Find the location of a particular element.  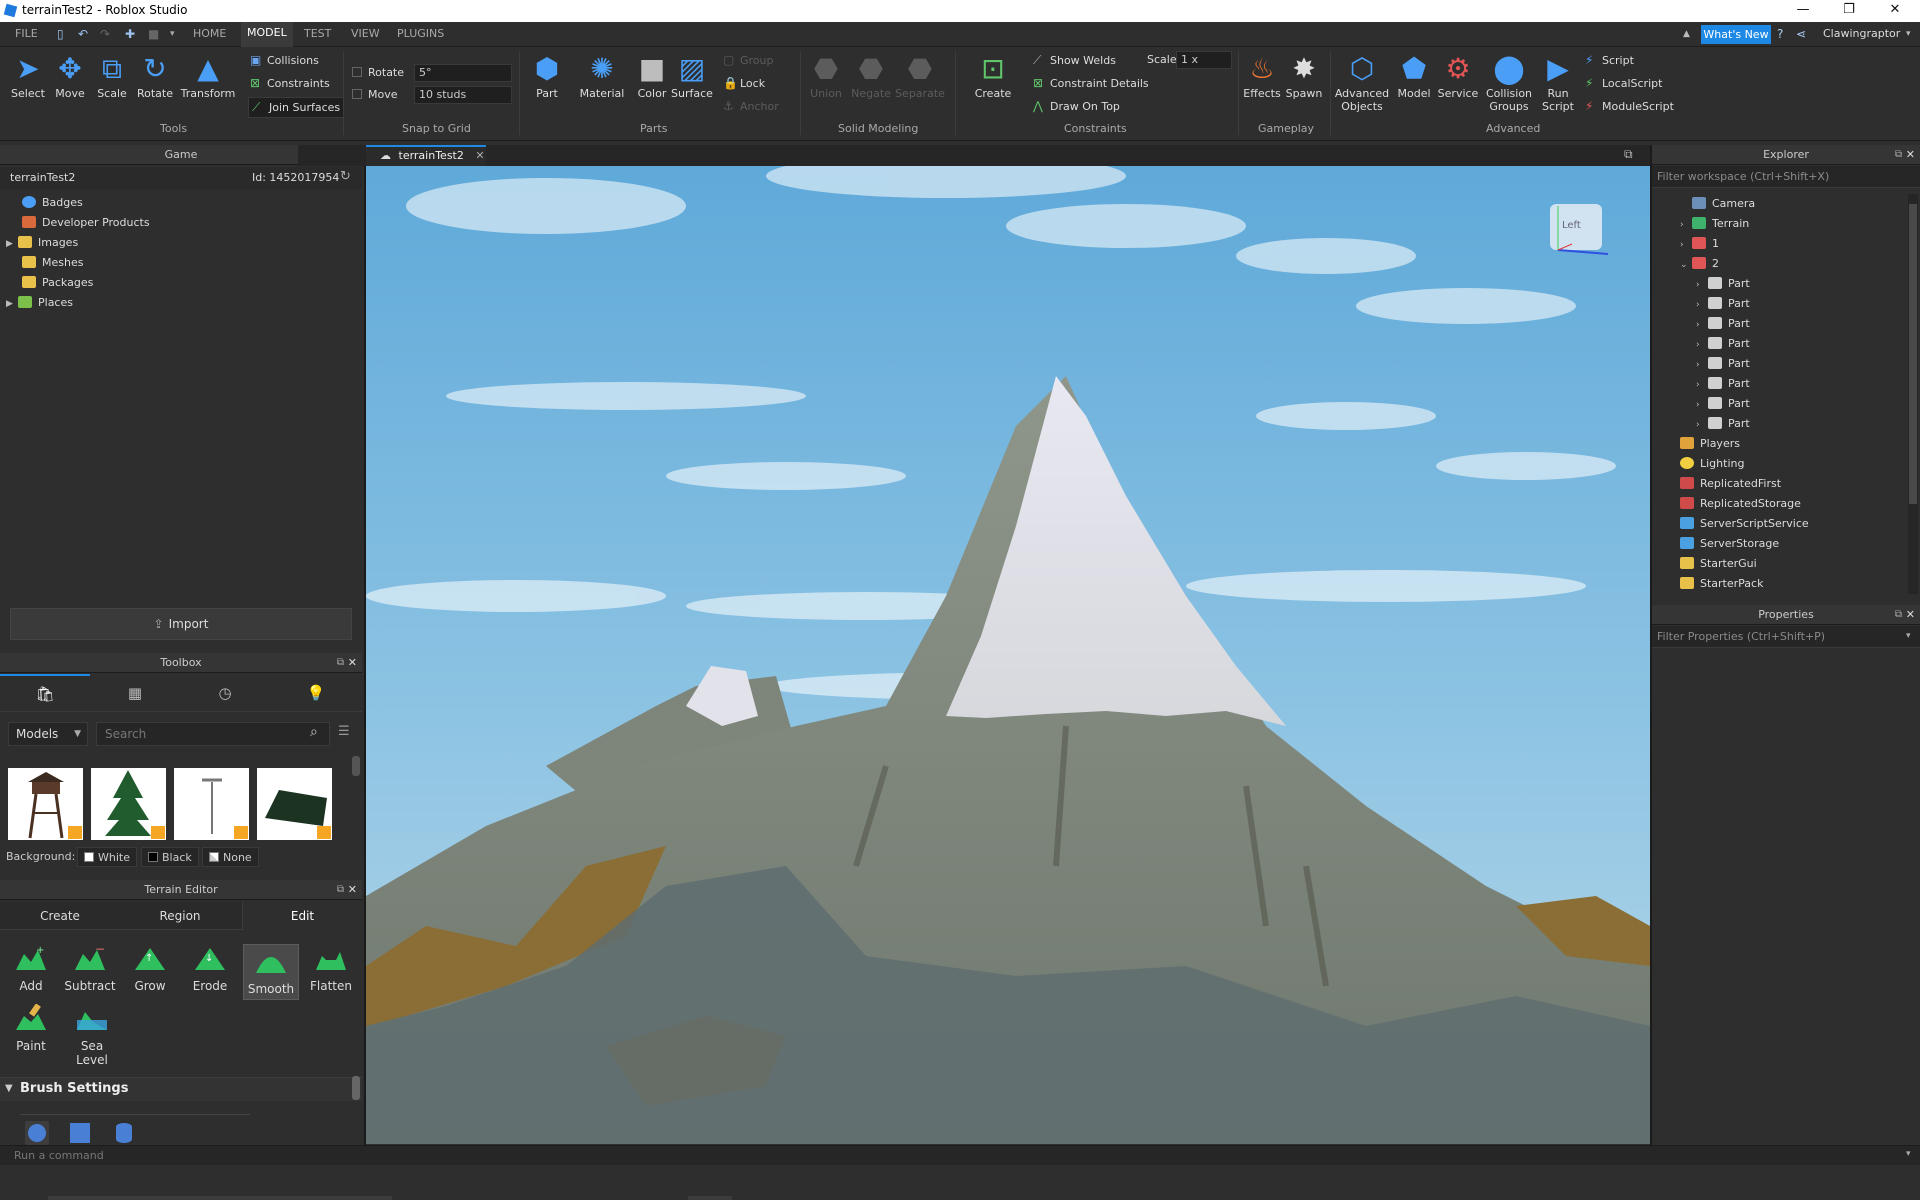

move-snap-toggle: Move is located at coordinates (375, 94).